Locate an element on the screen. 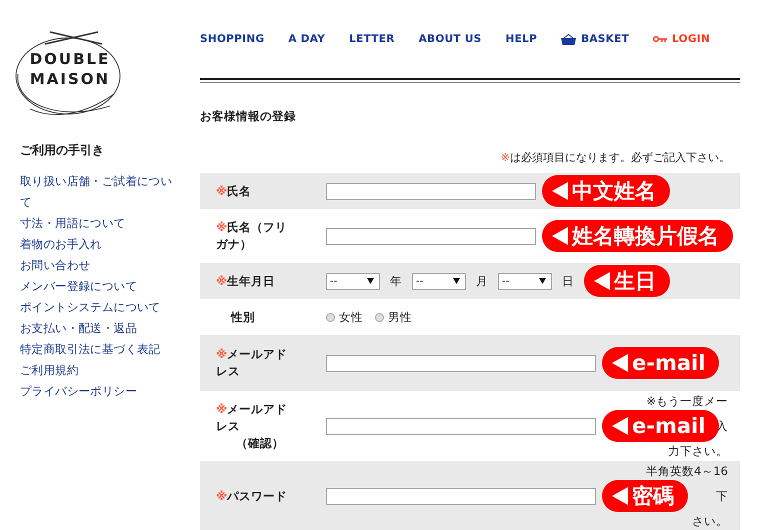 This screenshot has height=530, width=758. radio-option: 女性 is located at coordinates (344, 317).